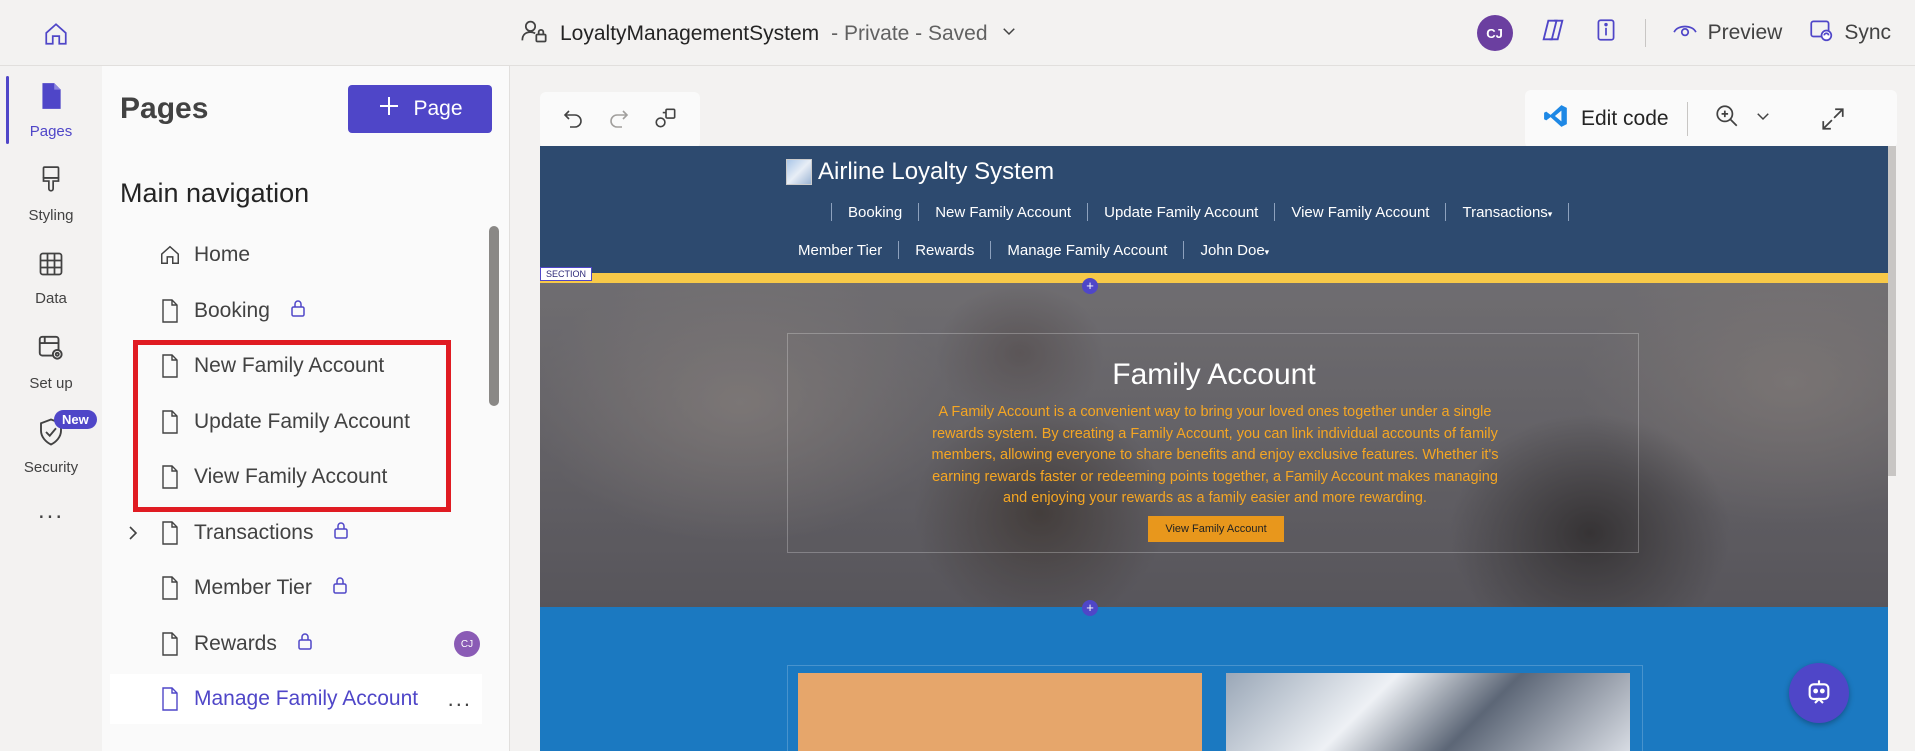 The width and height of the screenshot is (1915, 751). What do you see at coordinates (1216, 529) in the screenshot?
I see `view-family-account-button: View Family Account` at bounding box center [1216, 529].